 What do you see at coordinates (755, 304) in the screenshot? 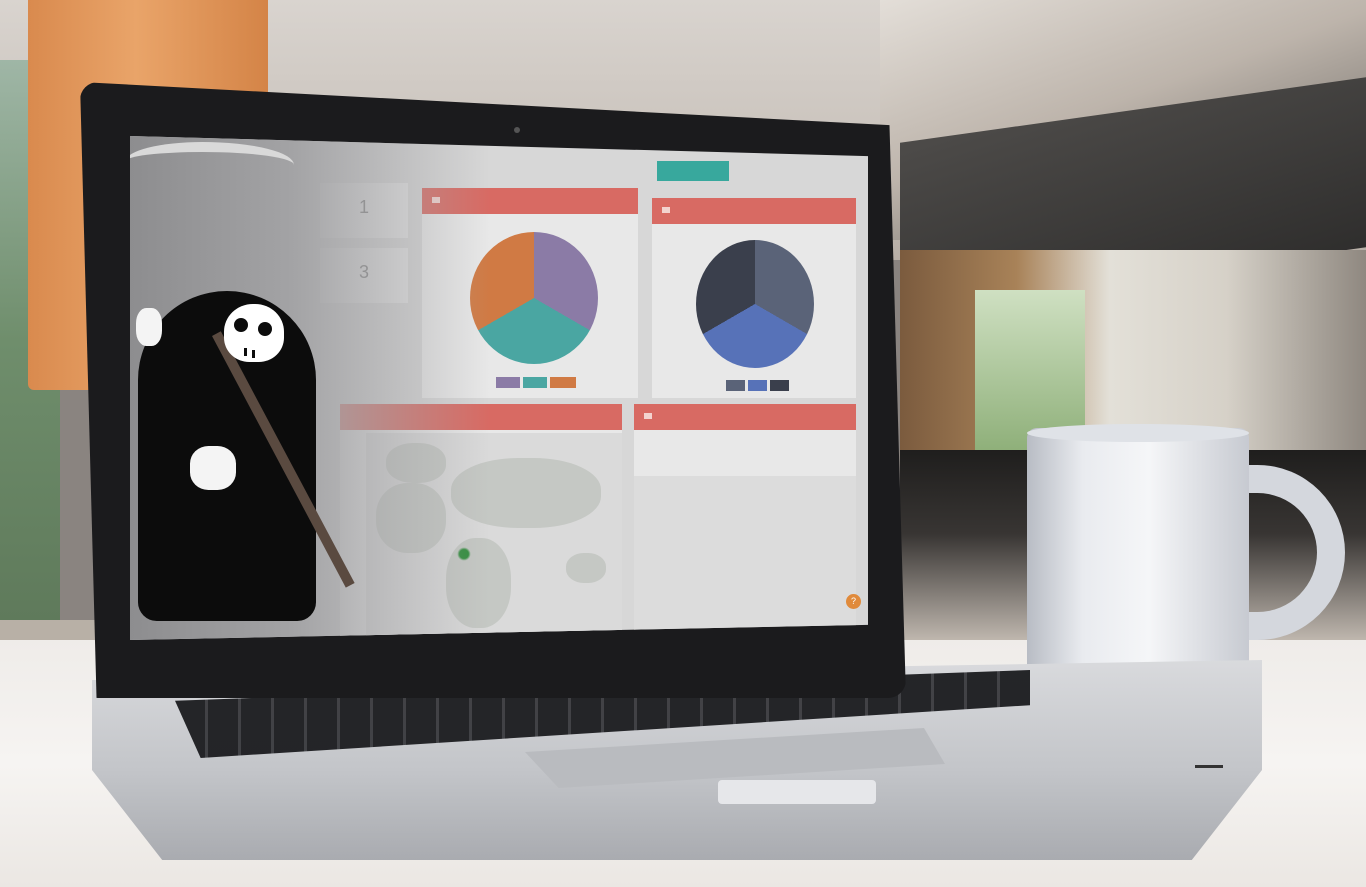
I see `pie-chart-right` at bounding box center [755, 304].